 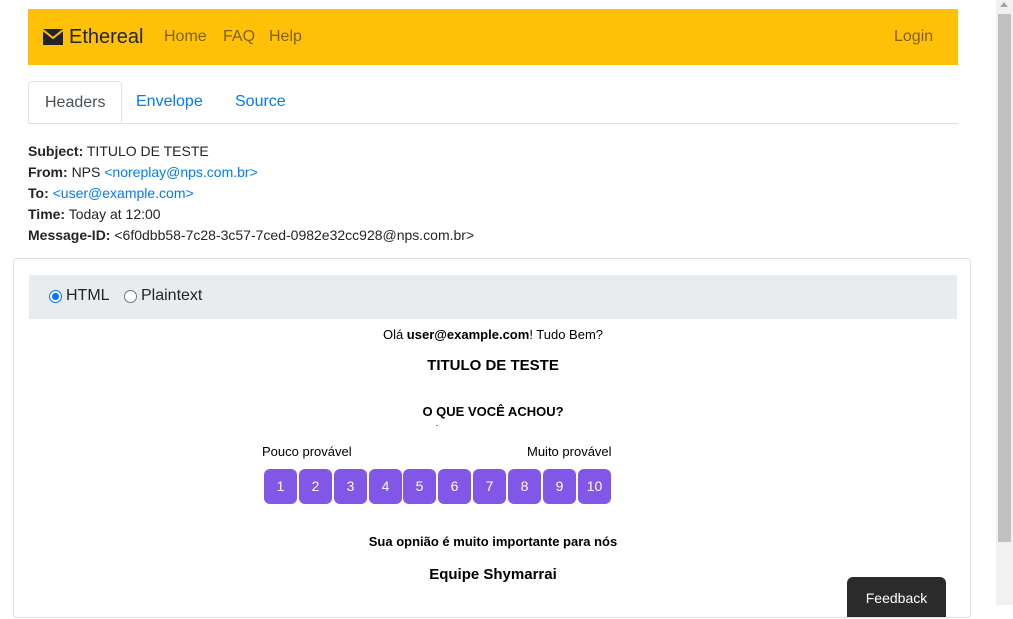 I want to click on view-mode-bar: HTML Plaintext, so click(x=493, y=297).